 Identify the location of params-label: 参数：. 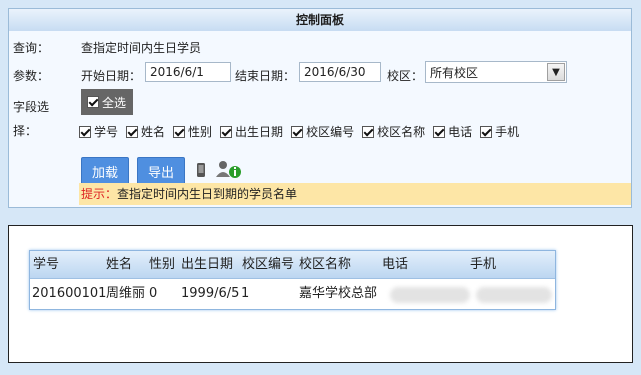
(31, 76).